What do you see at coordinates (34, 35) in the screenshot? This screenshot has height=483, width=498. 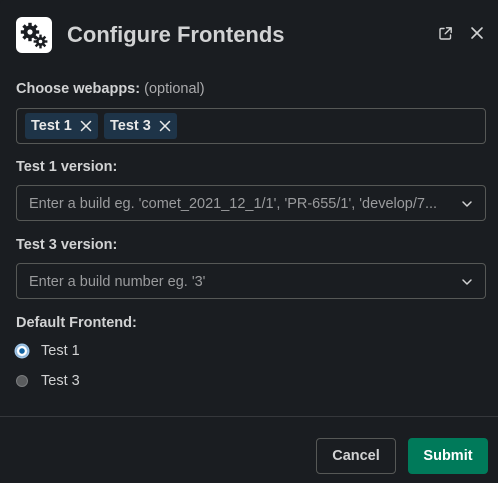 I see `gears-icon` at bounding box center [34, 35].